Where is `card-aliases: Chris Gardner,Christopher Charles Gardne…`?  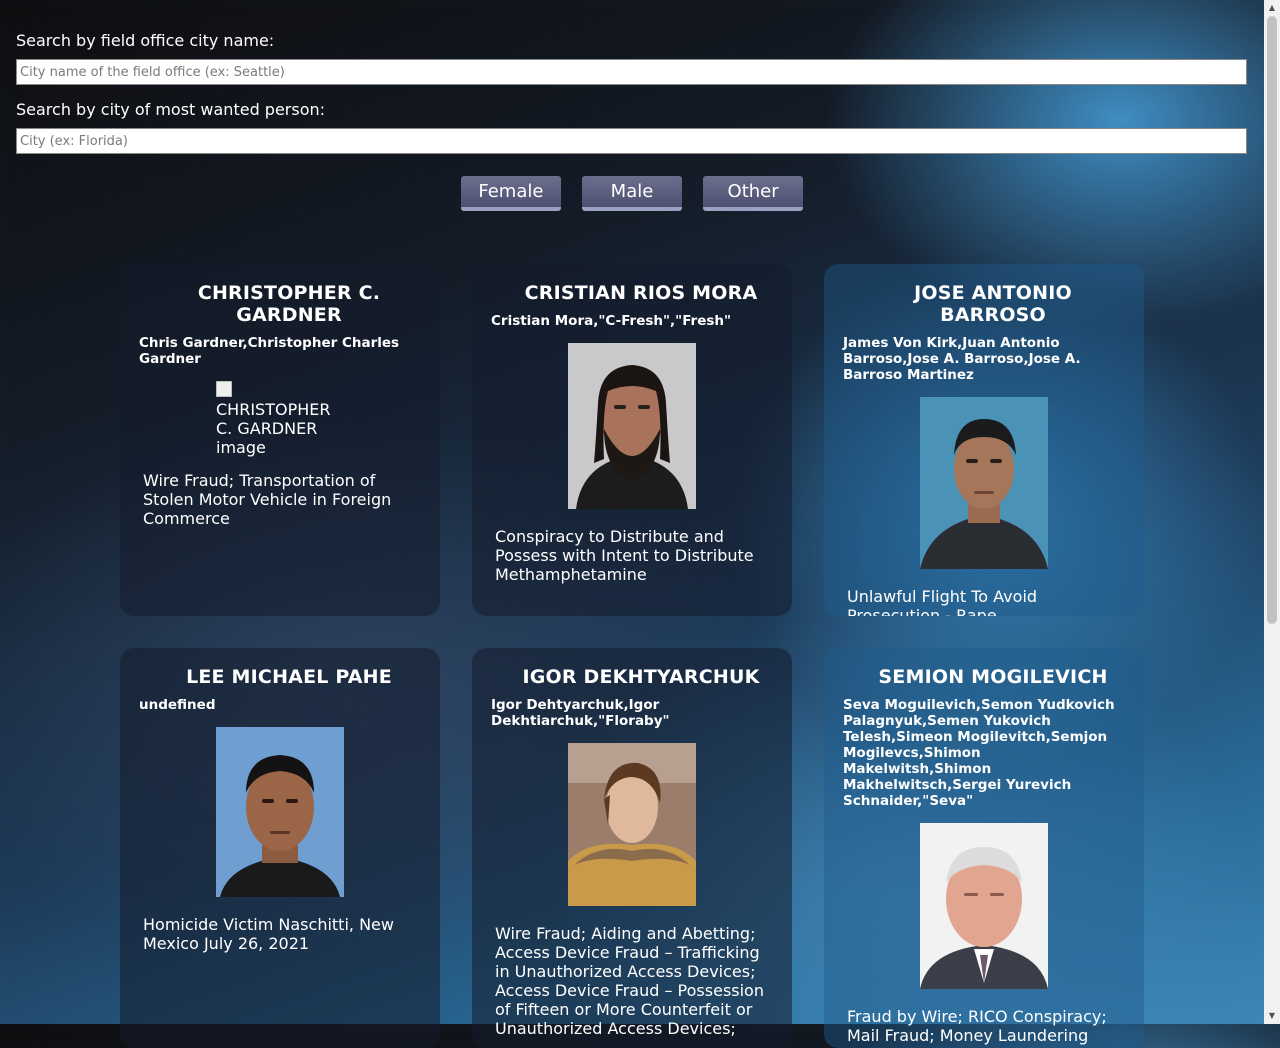 card-aliases: Chris Gardner,Christopher Charles Gardne… is located at coordinates (269, 351).